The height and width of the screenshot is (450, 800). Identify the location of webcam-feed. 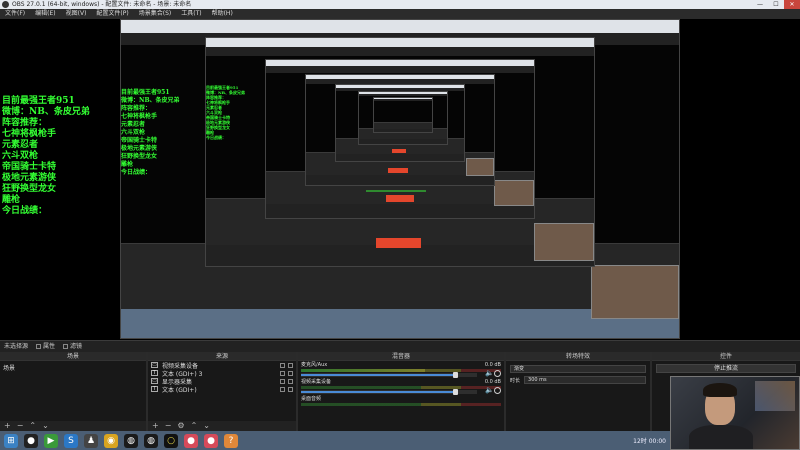
(735, 413).